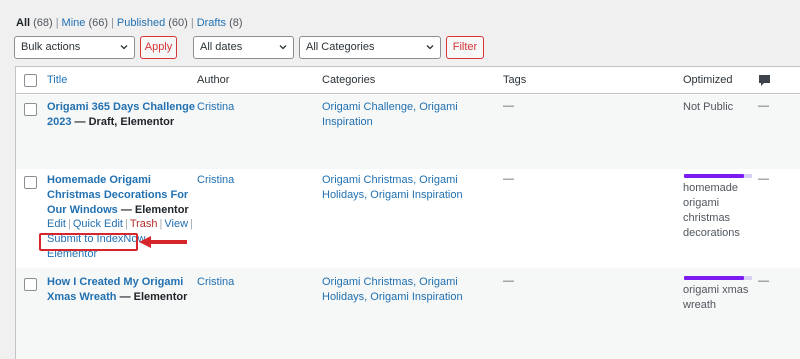  Describe the element at coordinates (764, 80) in the screenshot. I see `comment-bubble-icon` at that location.